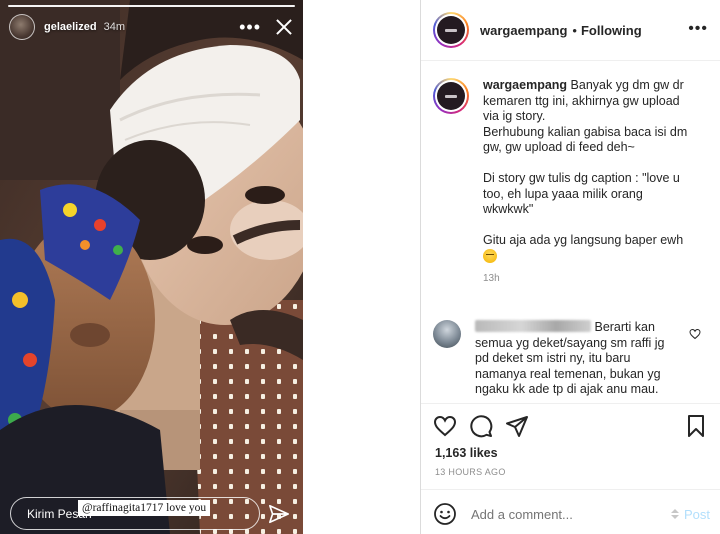 The height and width of the screenshot is (534, 720). I want to click on post-timestamp: 13 HOURS AGO, so click(470, 472).